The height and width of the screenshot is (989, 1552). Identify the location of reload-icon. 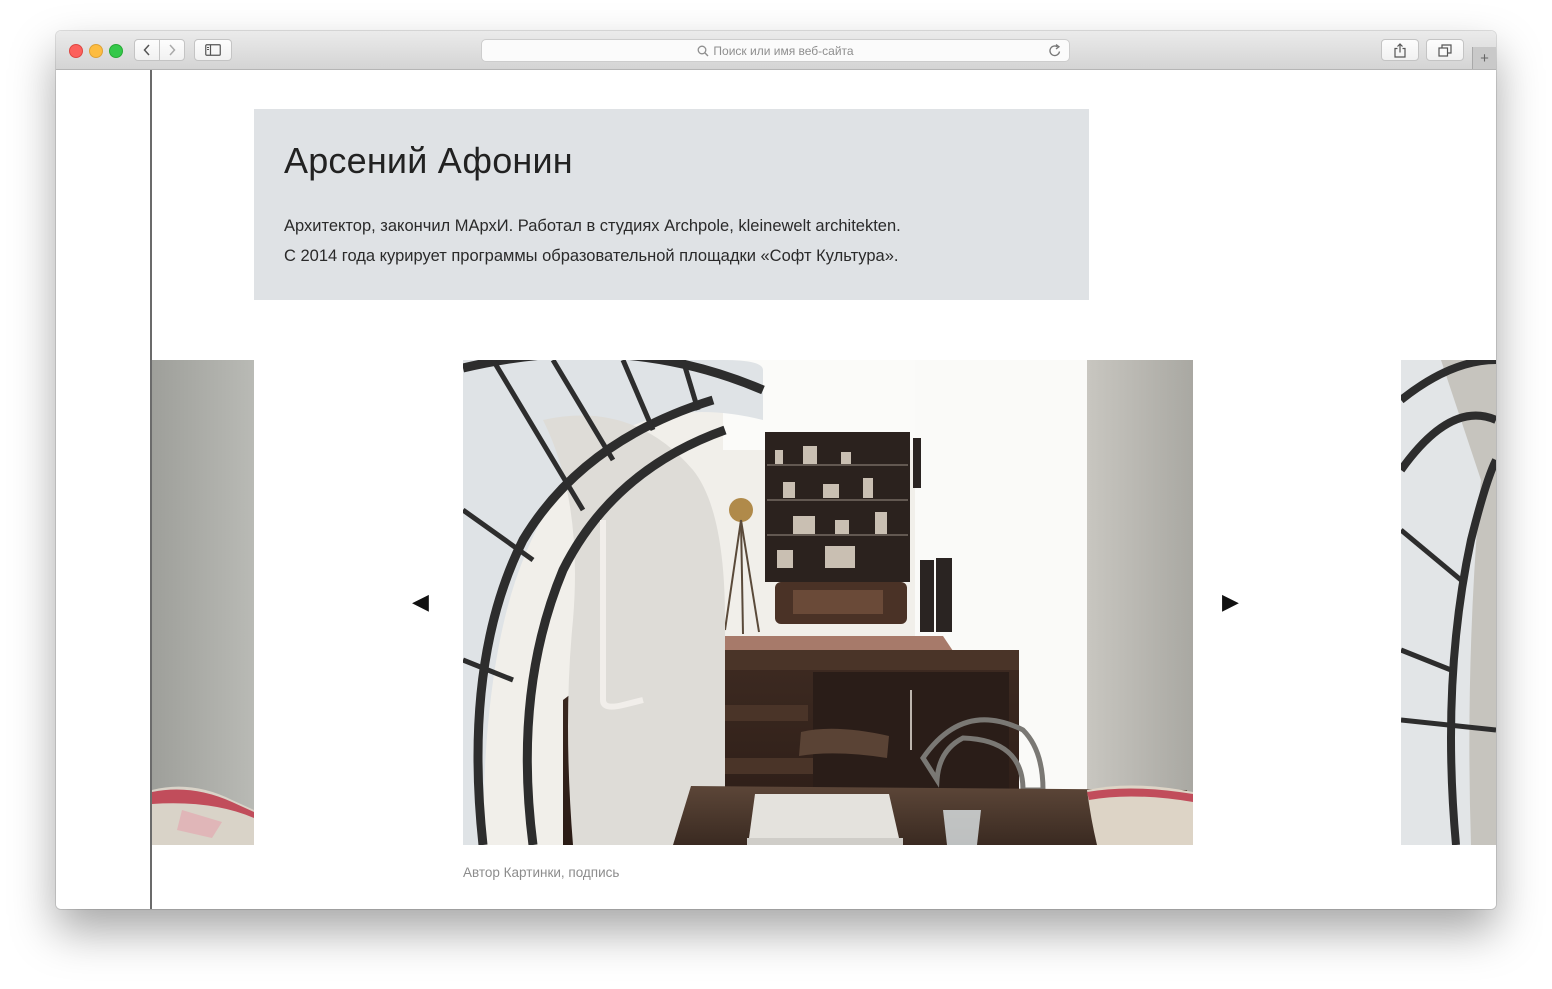
(1055, 50).